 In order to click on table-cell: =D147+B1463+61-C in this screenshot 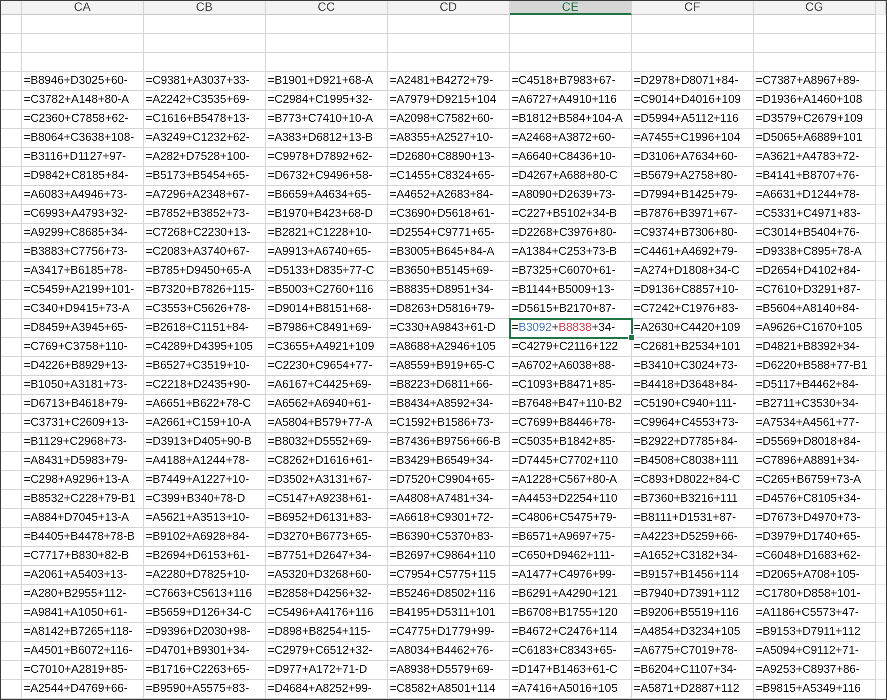, I will do `click(571, 670)`.